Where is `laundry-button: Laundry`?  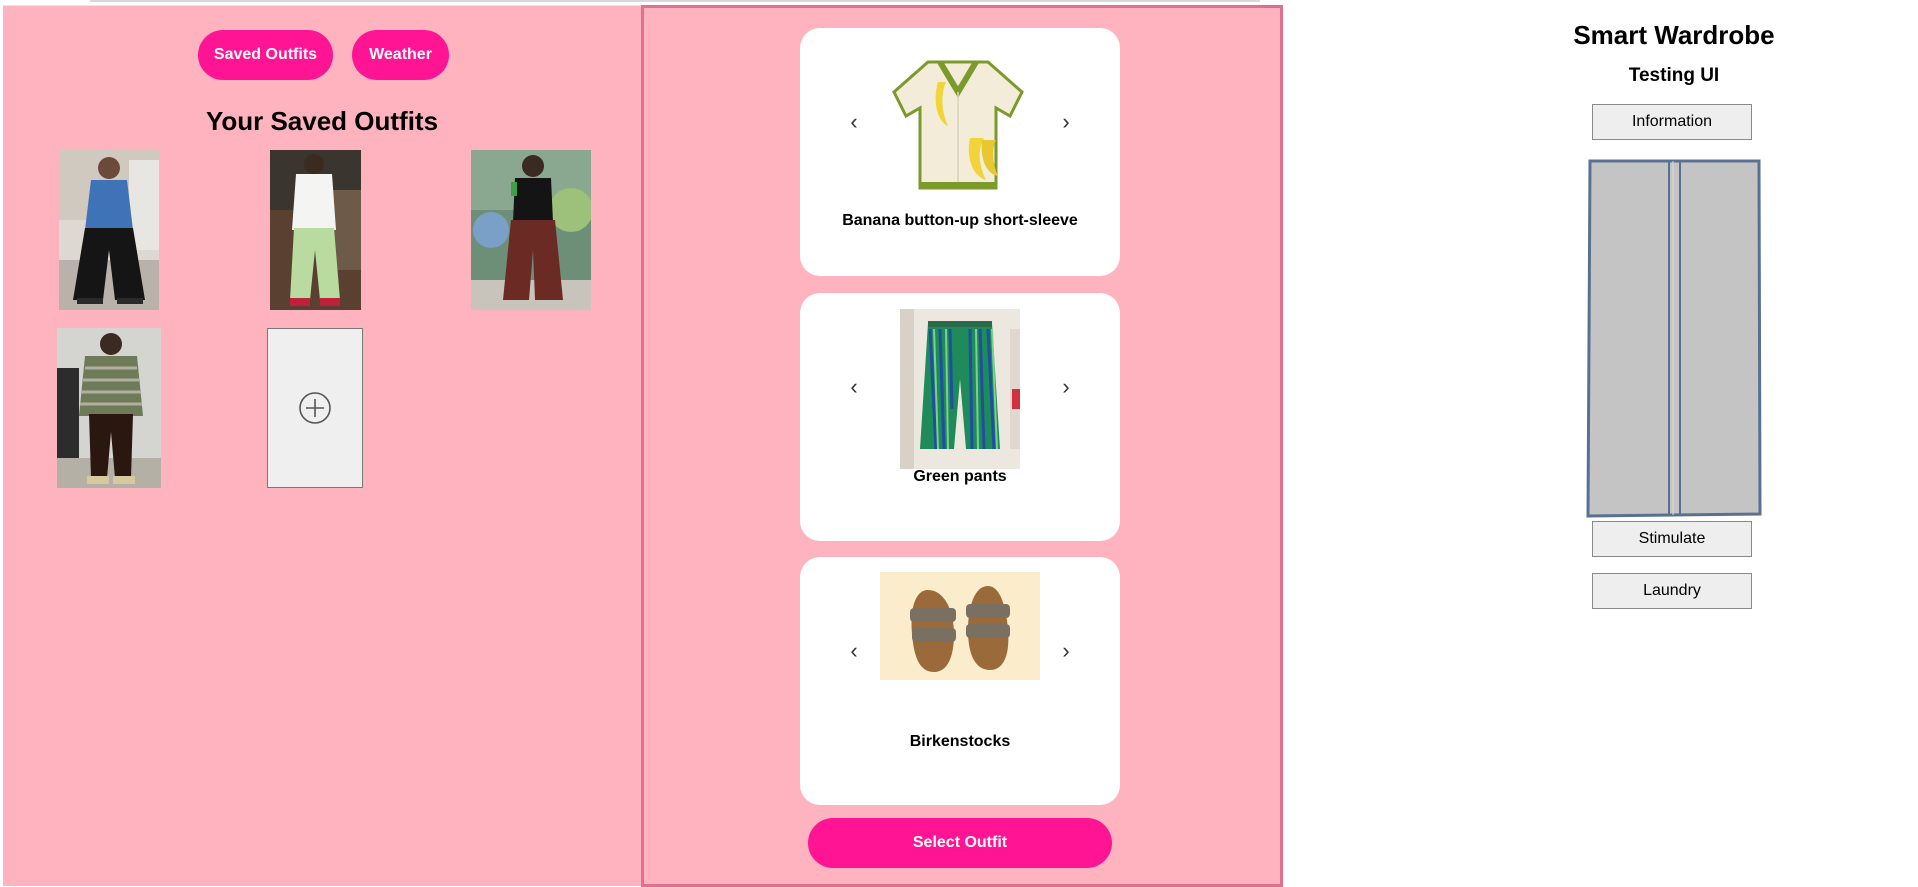 laundry-button: Laundry is located at coordinates (1672, 591).